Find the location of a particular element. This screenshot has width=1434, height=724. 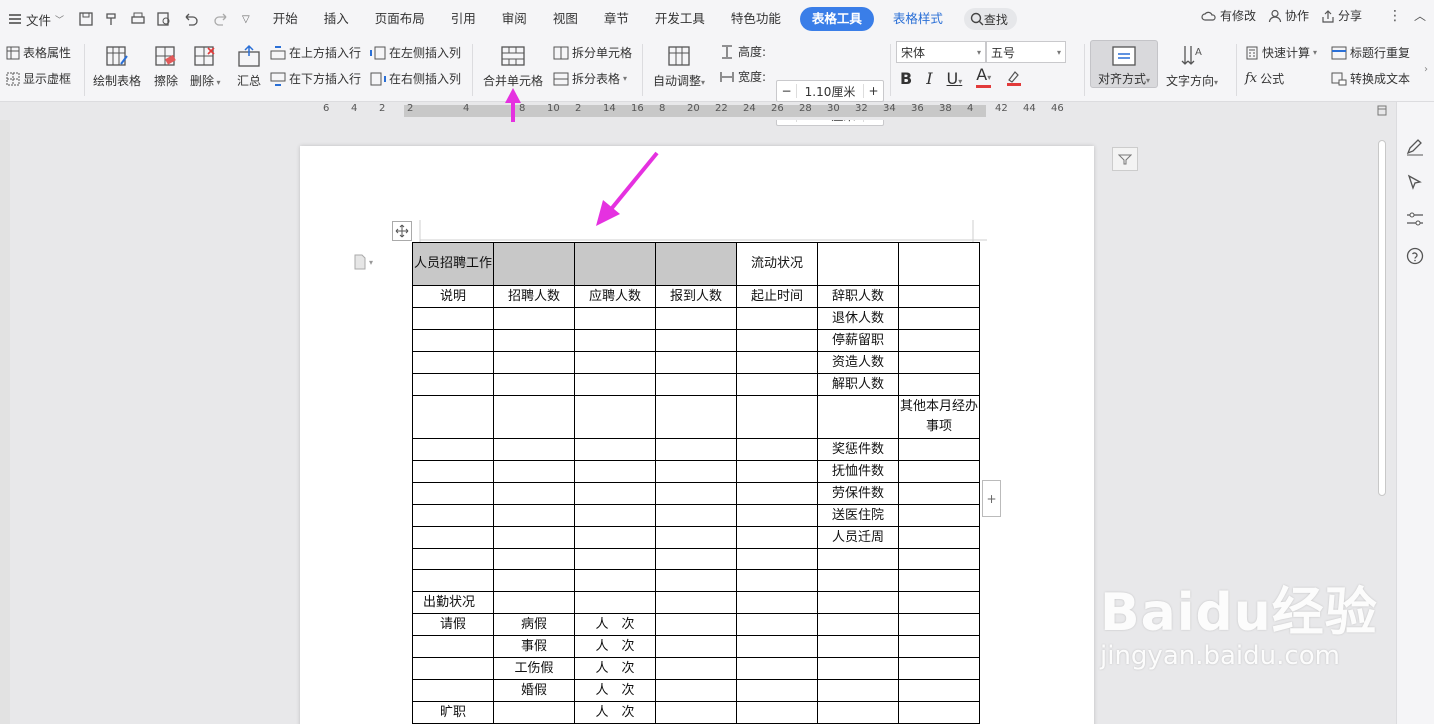

print-icon is located at coordinates (138, 19).